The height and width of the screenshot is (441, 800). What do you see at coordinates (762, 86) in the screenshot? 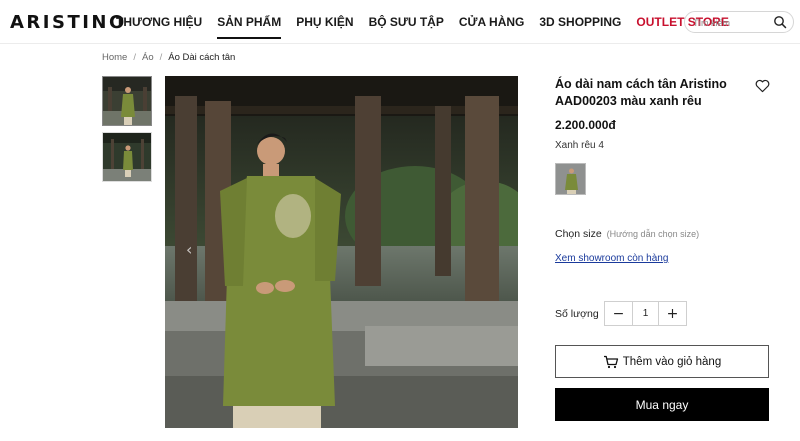
I see `heart-icon` at bounding box center [762, 86].